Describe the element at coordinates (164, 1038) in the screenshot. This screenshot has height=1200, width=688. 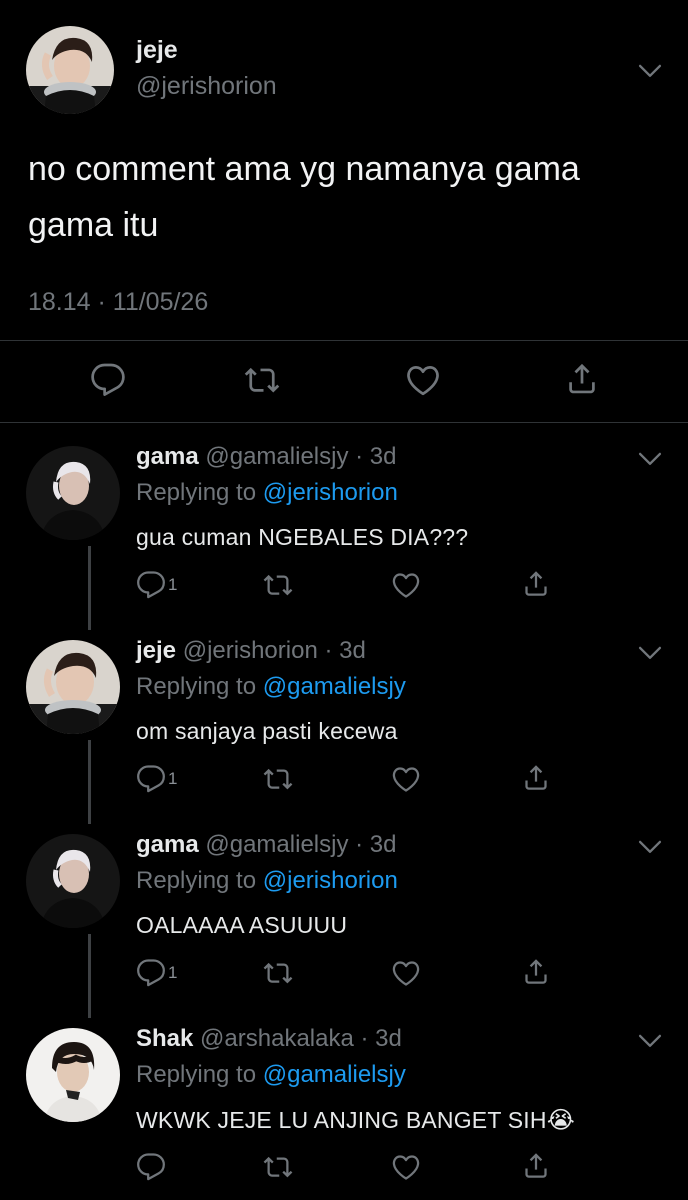
I see `display-name: Shak` at that location.